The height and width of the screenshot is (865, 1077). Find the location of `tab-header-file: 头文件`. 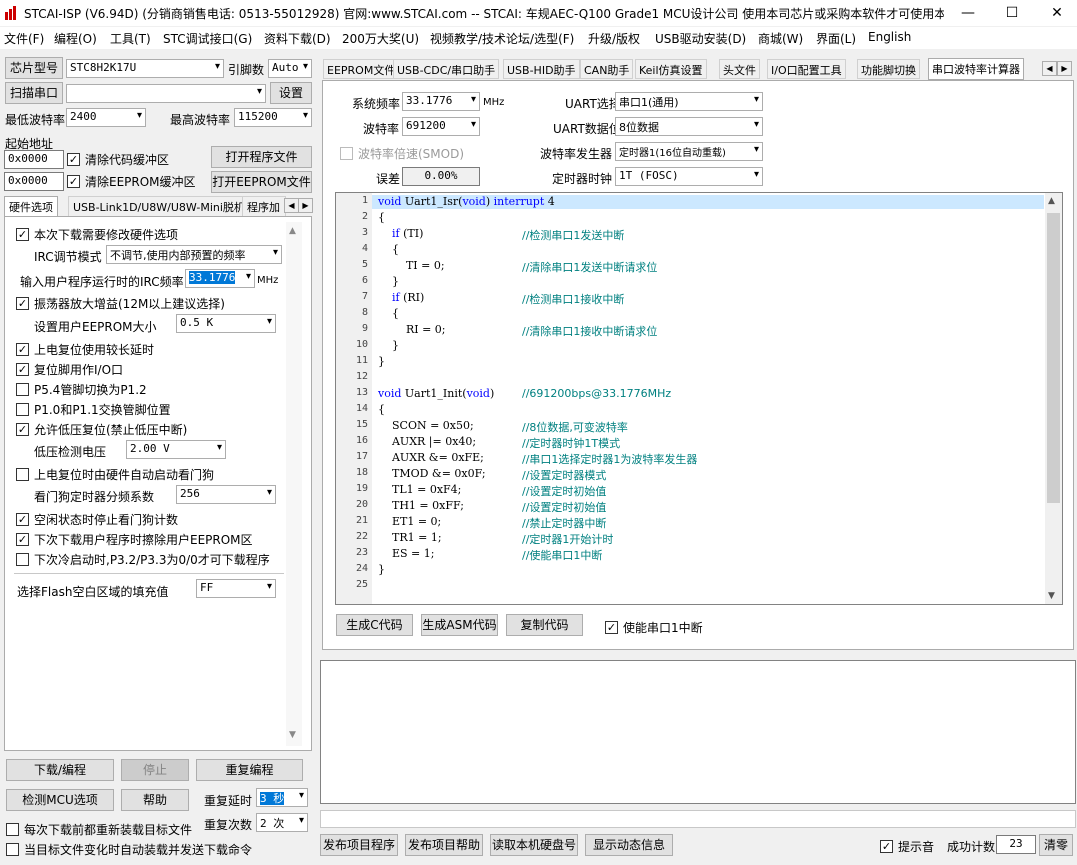

tab-header-file: 头文件 is located at coordinates (739, 69).